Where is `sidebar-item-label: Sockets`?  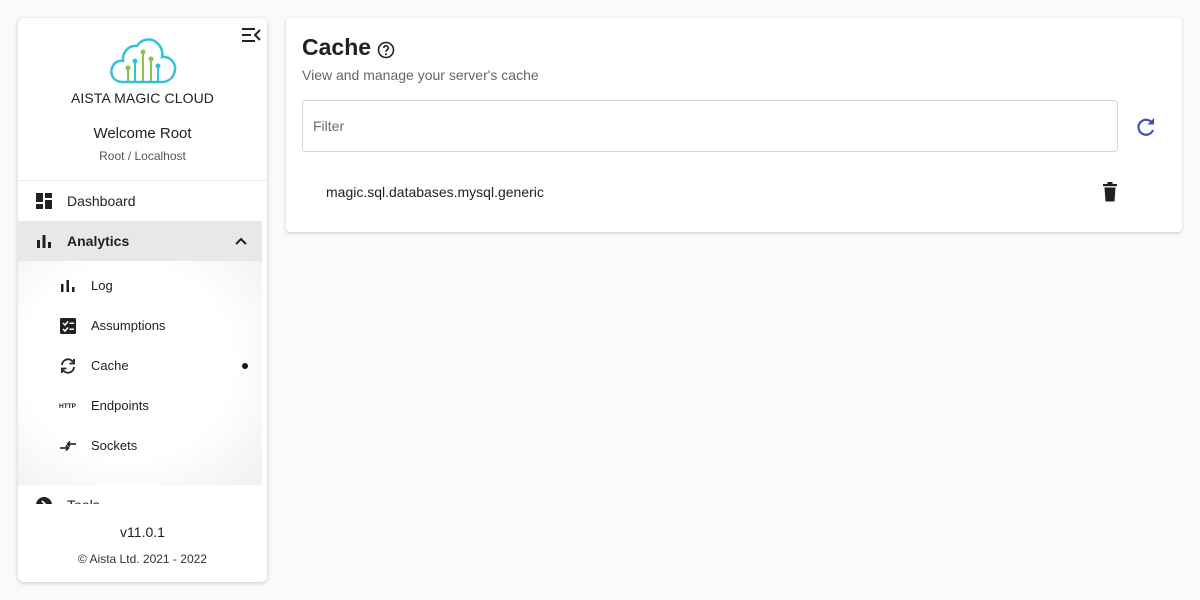
sidebar-item-label: Sockets is located at coordinates (114, 445).